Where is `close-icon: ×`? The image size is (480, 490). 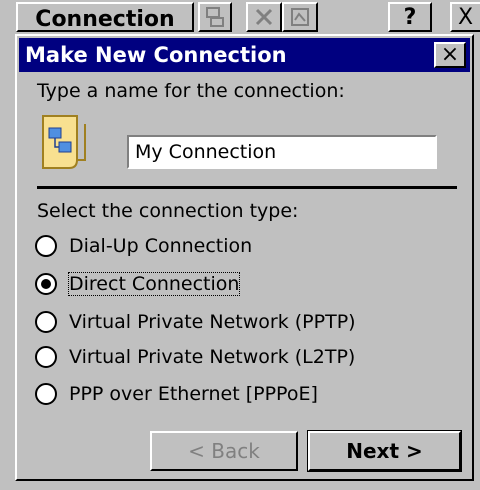 close-icon: × is located at coordinates (450, 54).